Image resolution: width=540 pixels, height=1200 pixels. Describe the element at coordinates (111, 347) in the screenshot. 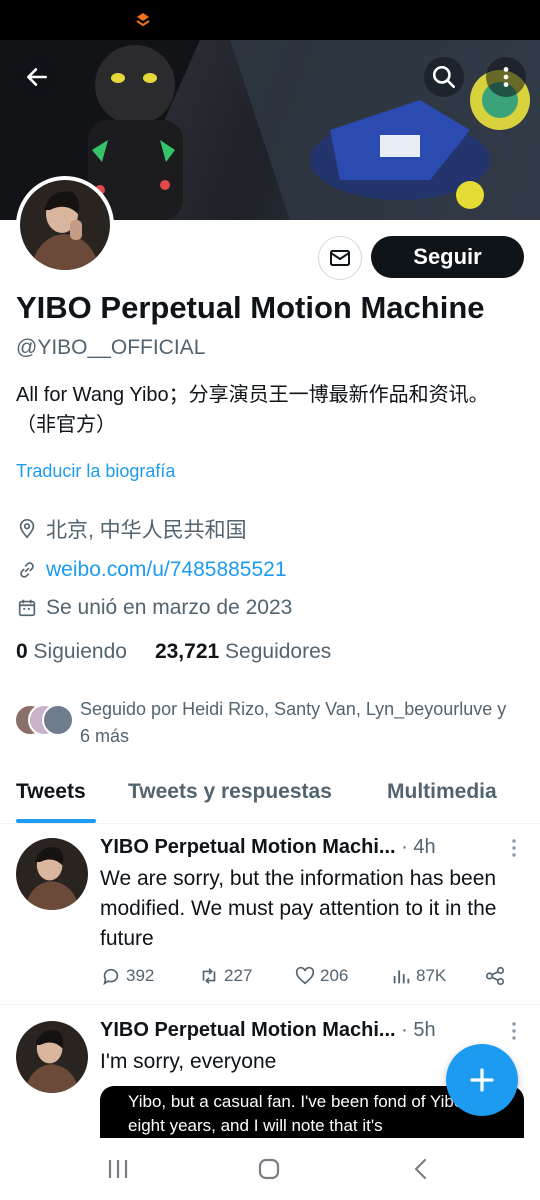

I see `handle: @YIBO__OFFICIAL` at that location.